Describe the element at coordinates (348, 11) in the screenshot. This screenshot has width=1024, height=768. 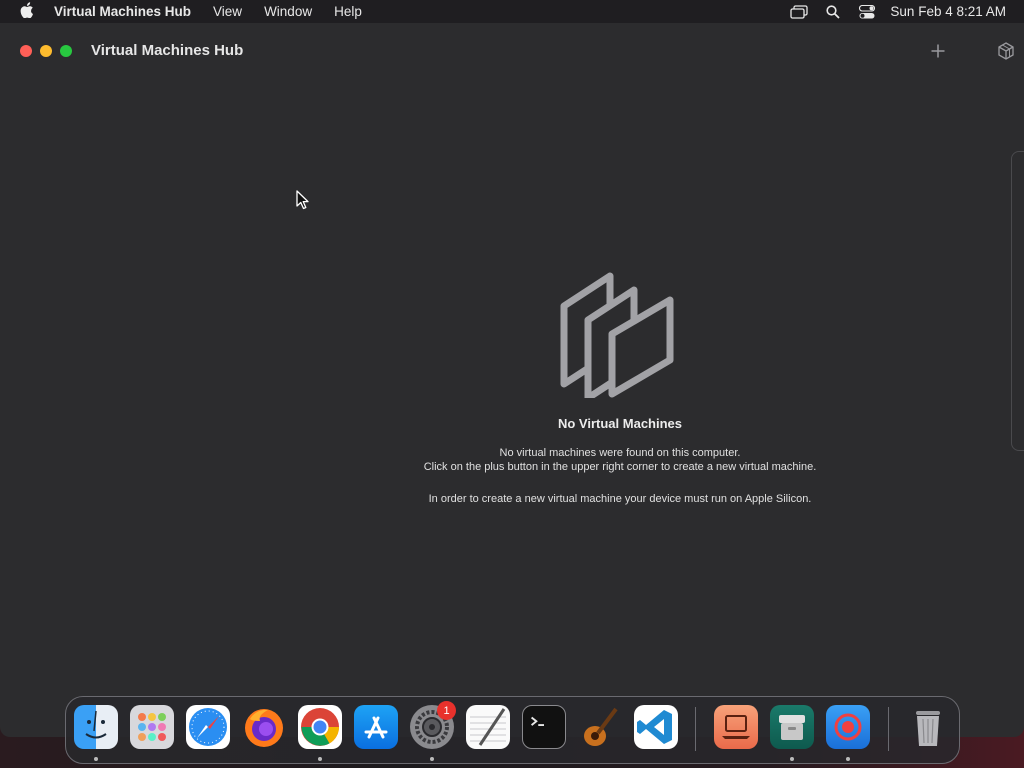
I see `menu-help: Help` at that location.